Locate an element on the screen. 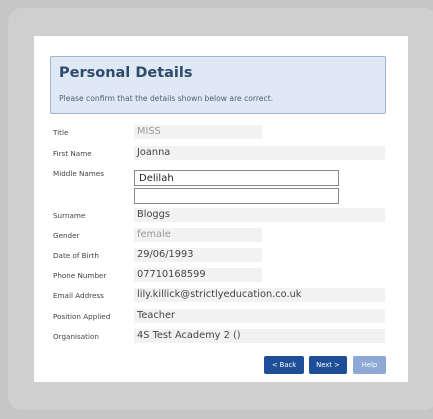  middle-names-label: Middle Names is located at coordinates (78, 173).